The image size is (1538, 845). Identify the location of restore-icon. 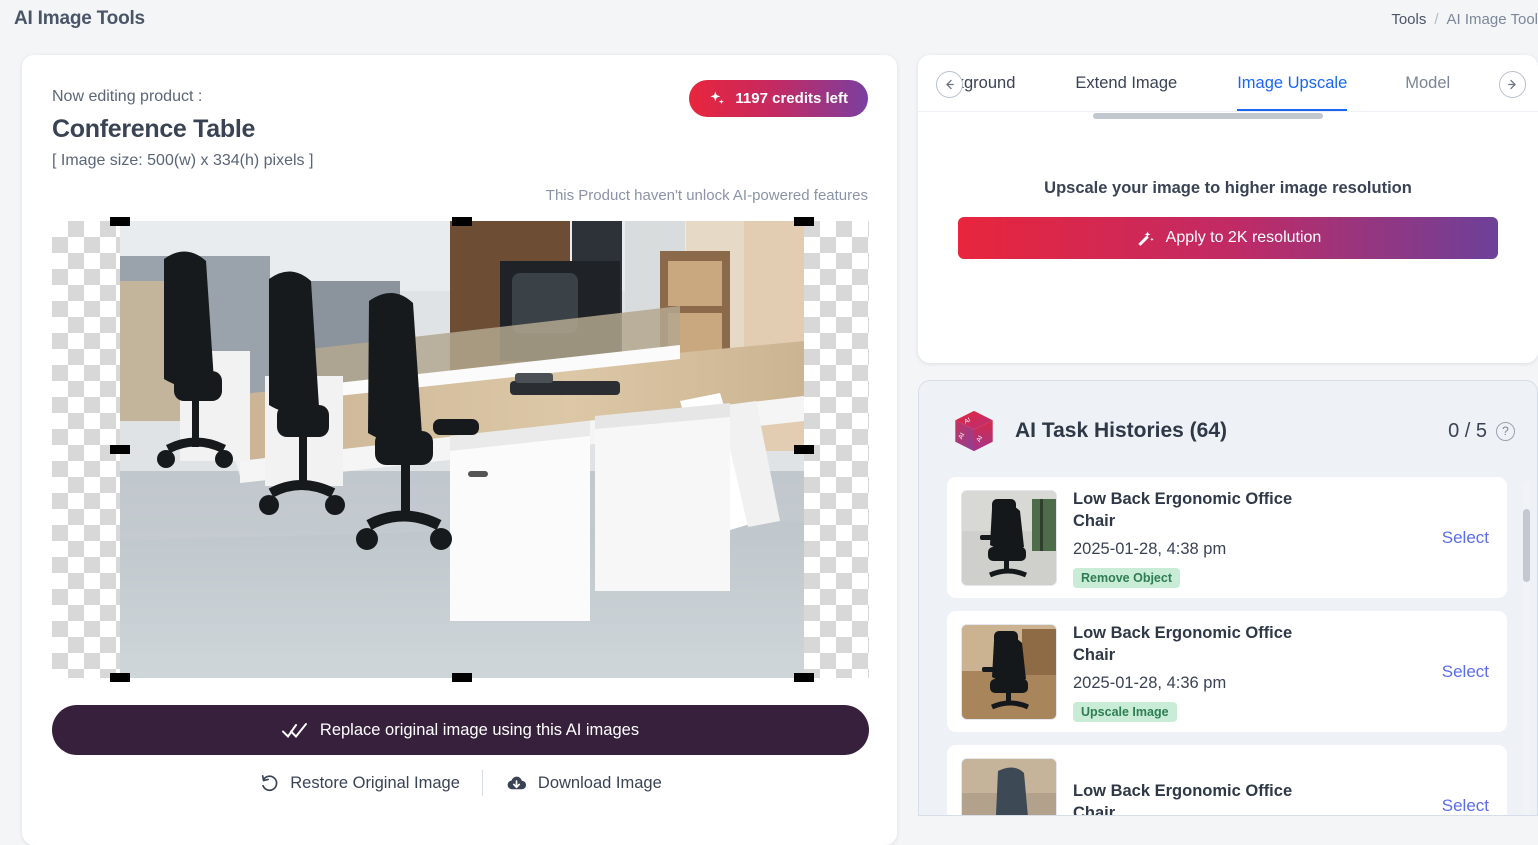
(270, 782).